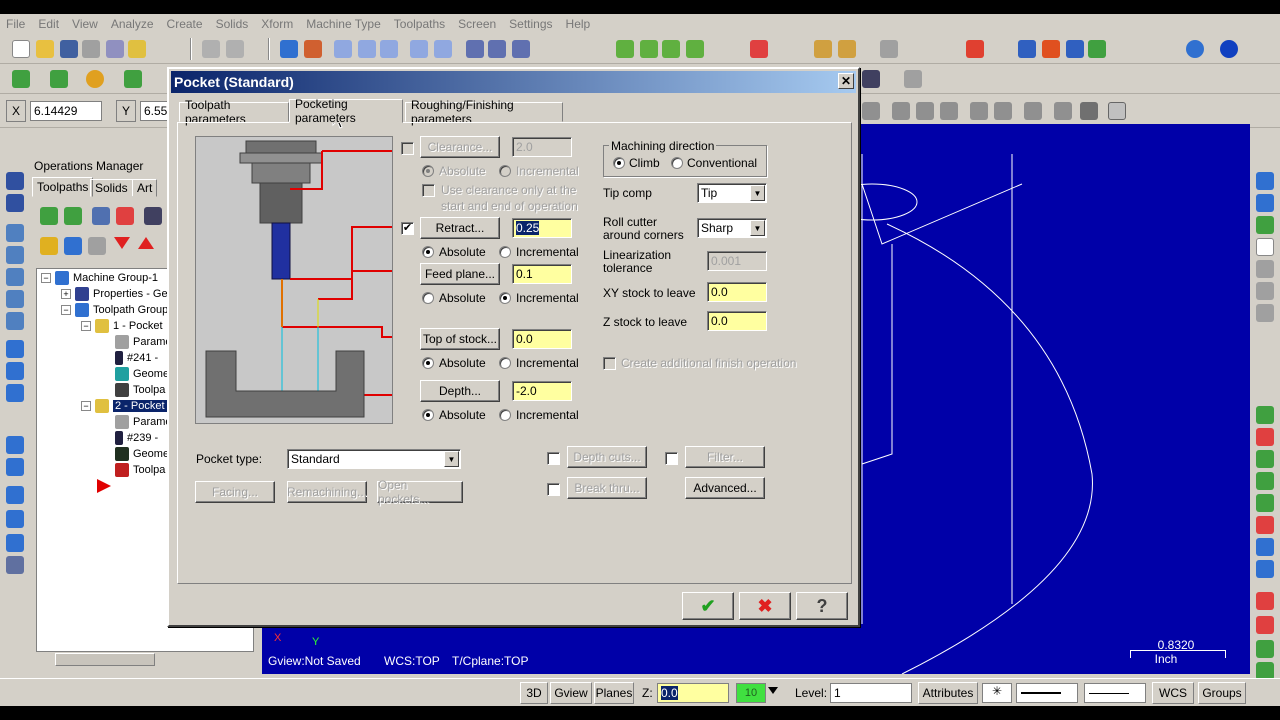 The width and height of the screenshot is (1280, 720). Describe the element at coordinates (289, 49) in the screenshot. I see `pan-icon` at that location.